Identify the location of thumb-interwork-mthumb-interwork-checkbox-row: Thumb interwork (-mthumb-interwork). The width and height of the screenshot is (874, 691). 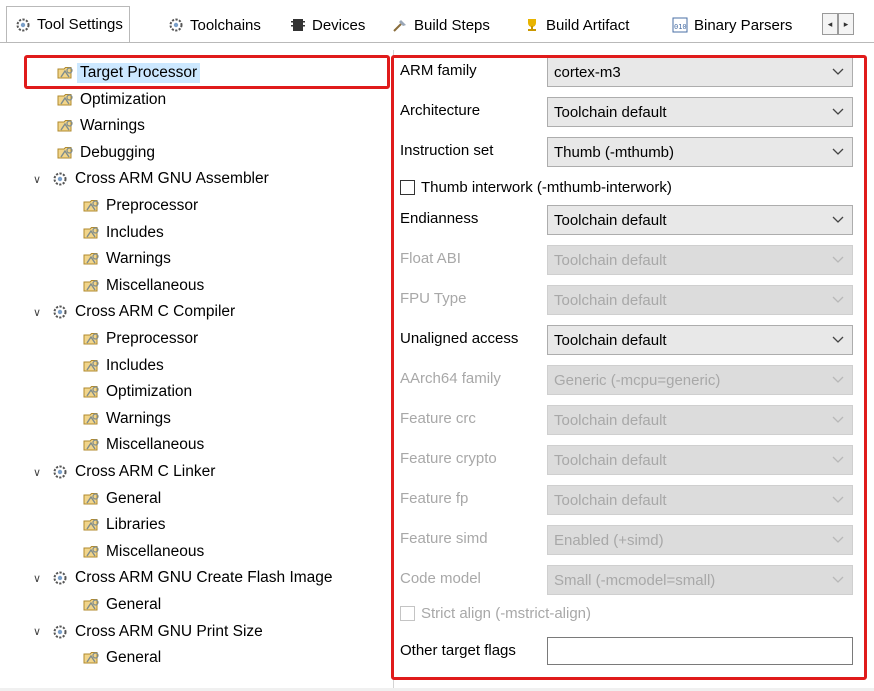
(536, 187).